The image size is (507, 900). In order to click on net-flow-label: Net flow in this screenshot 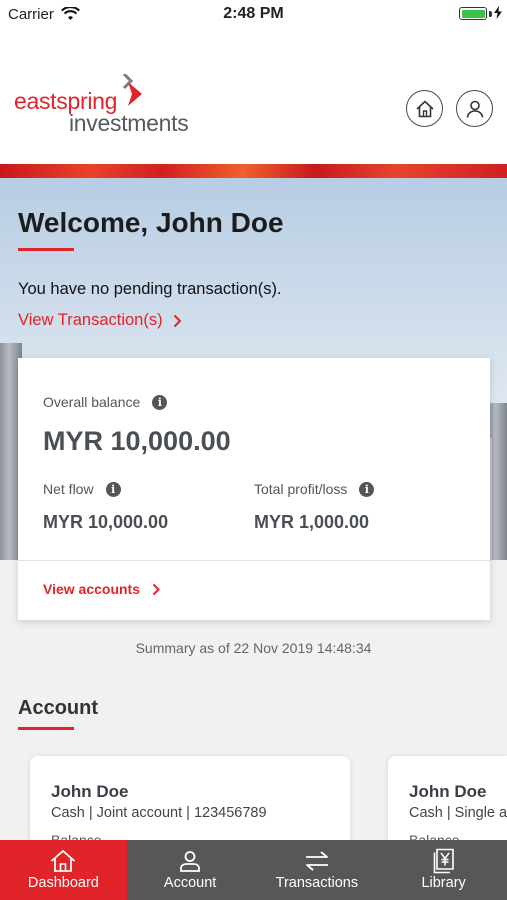, I will do `click(68, 489)`.